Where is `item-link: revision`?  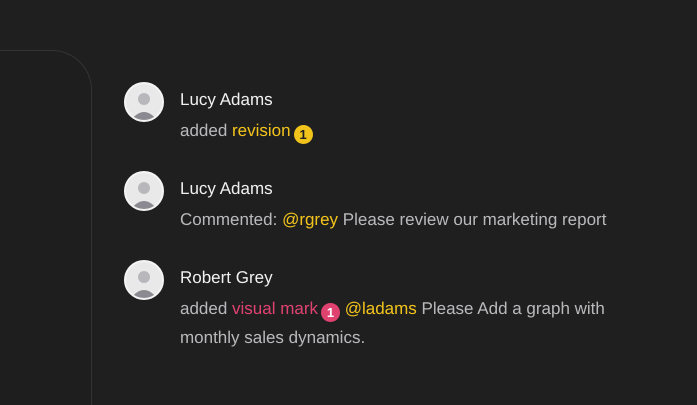 item-link: revision is located at coordinates (261, 130).